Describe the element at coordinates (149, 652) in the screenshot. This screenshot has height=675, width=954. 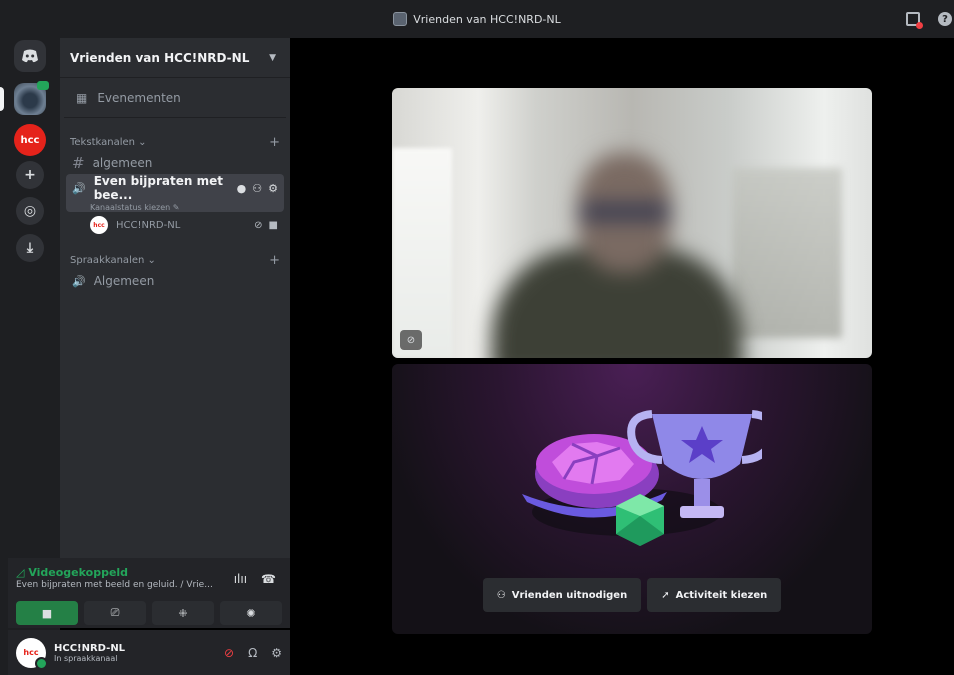
I see `user-panel: hcc HCC!NRD-NL In spraakkanaal ⊘ Ω ⚙` at that location.